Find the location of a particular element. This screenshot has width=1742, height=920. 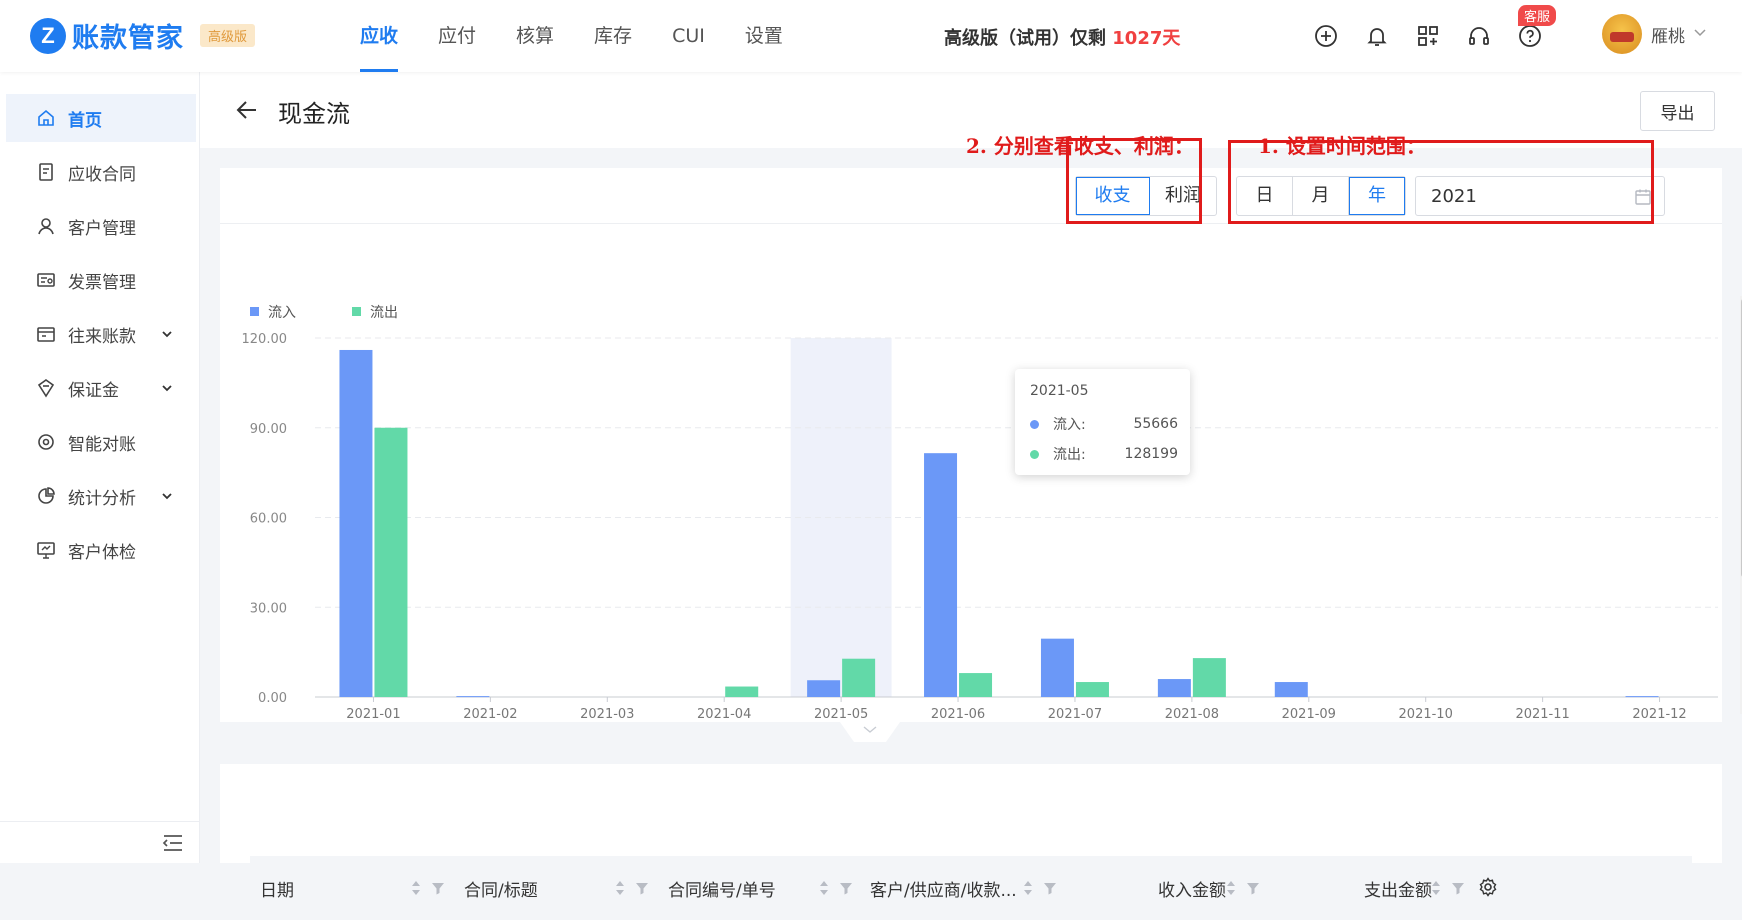

column-header-2: 合同编号/单号 is located at coordinates (722, 888).